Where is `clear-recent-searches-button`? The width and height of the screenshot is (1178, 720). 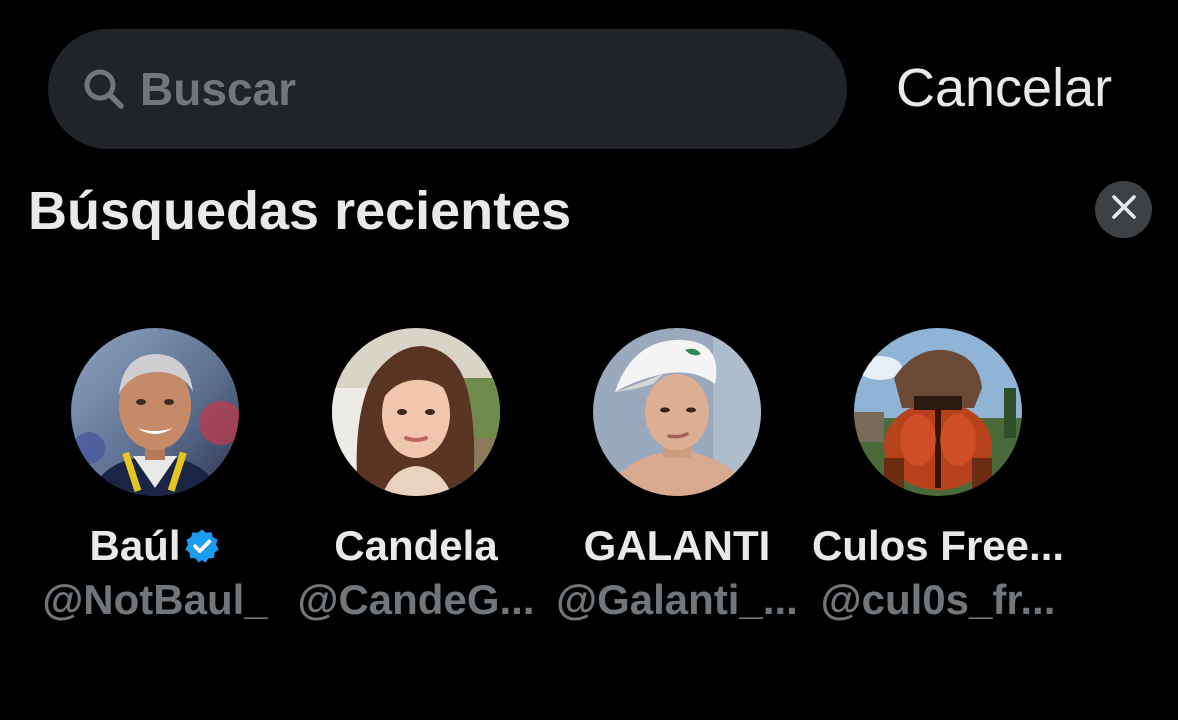 clear-recent-searches-button is located at coordinates (1123, 209).